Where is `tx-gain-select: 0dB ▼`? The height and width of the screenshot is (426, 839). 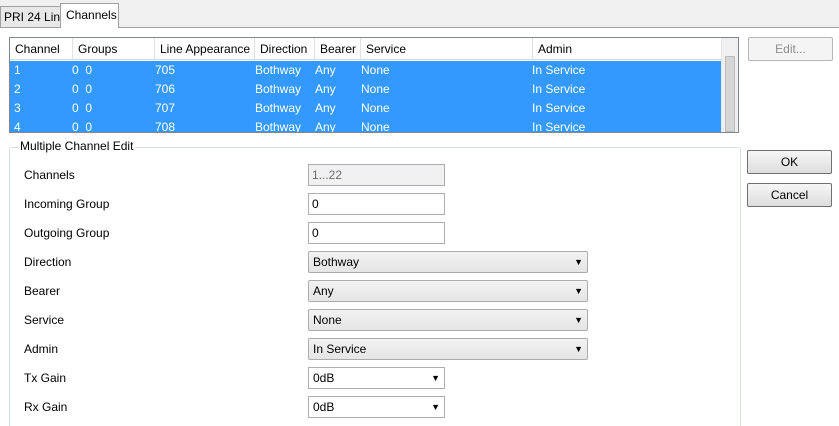 tx-gain-select: 0dB ▼ is located at coordinates (376, 378).